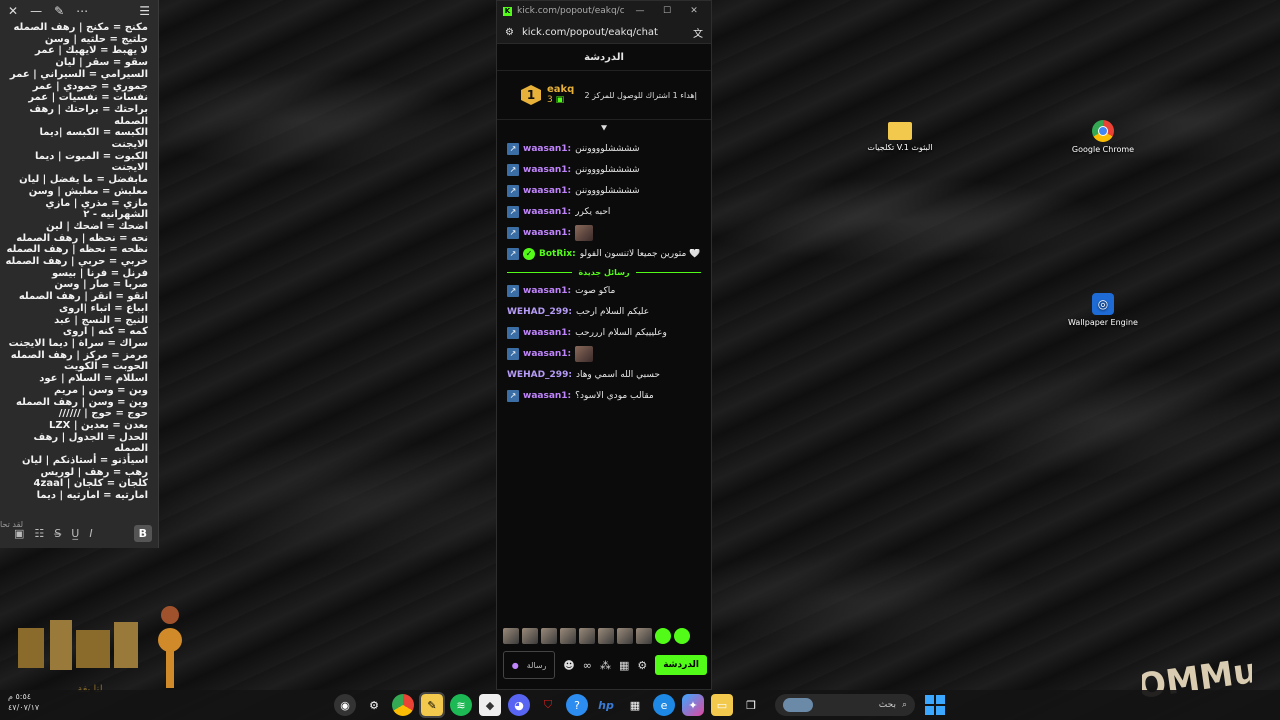 The width and height of the screenshot is (1280, 720). What do you see at coordinates (19, 533) in the screenshot?
I see `image-icon: ▣` at bounding box center [19, 533].